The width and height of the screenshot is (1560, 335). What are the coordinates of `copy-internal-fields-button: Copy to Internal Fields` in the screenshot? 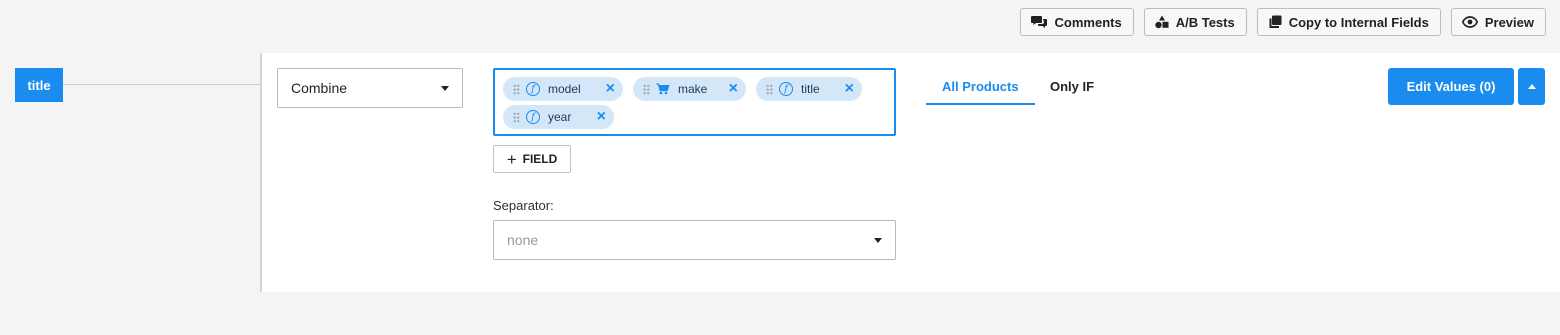 It's located at (1348, 22).